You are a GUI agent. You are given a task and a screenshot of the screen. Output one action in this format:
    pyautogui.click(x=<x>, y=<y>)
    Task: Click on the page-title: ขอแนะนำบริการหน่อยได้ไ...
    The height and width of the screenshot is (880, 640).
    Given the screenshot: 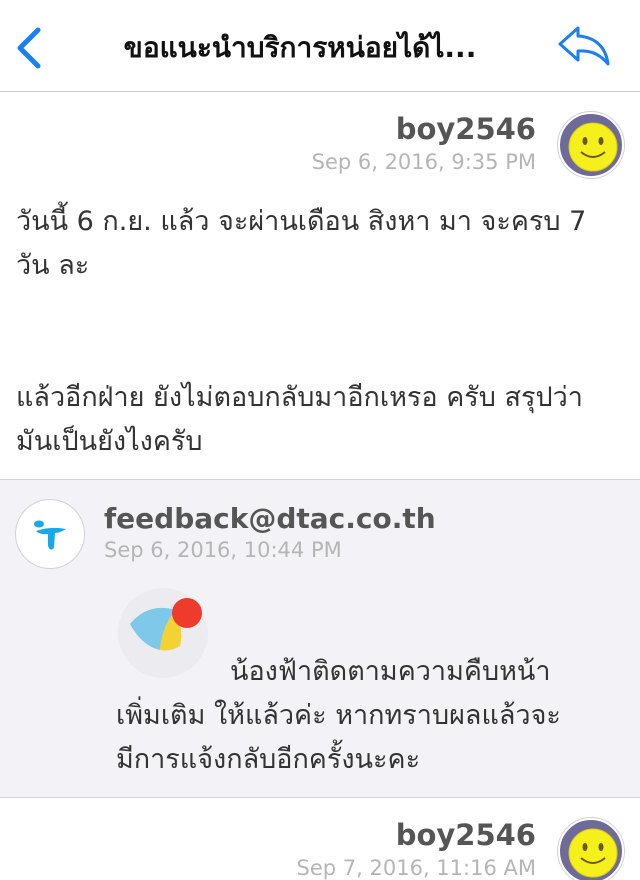 What is the action you would take?
    pyautogui.click(x=300, y=47)
    